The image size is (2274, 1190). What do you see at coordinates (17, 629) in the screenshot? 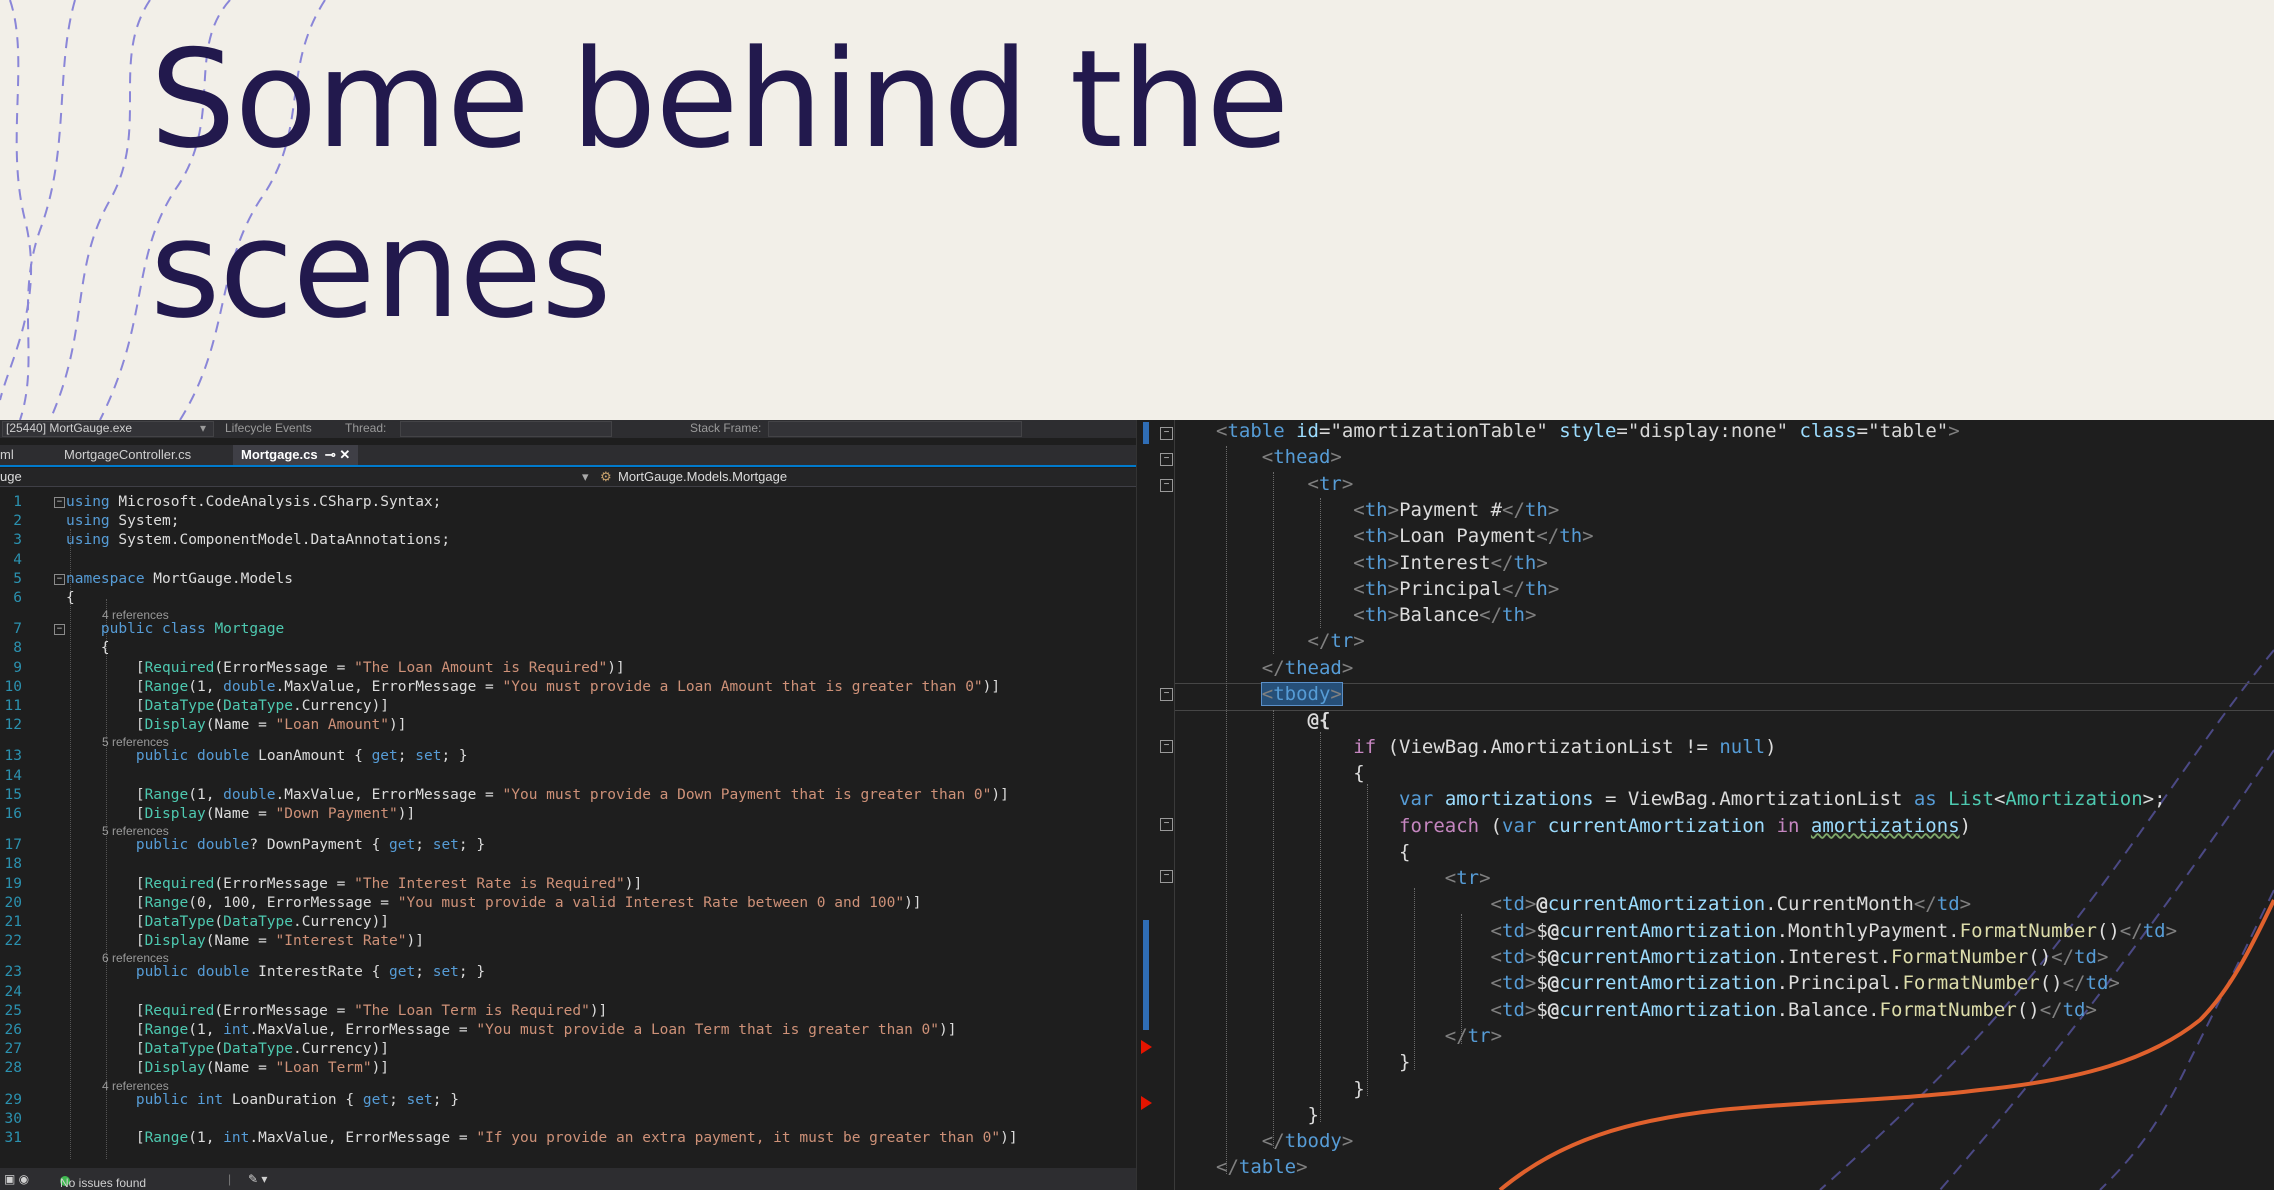
I see `line-number: 7` at bounding box center [17, 629].